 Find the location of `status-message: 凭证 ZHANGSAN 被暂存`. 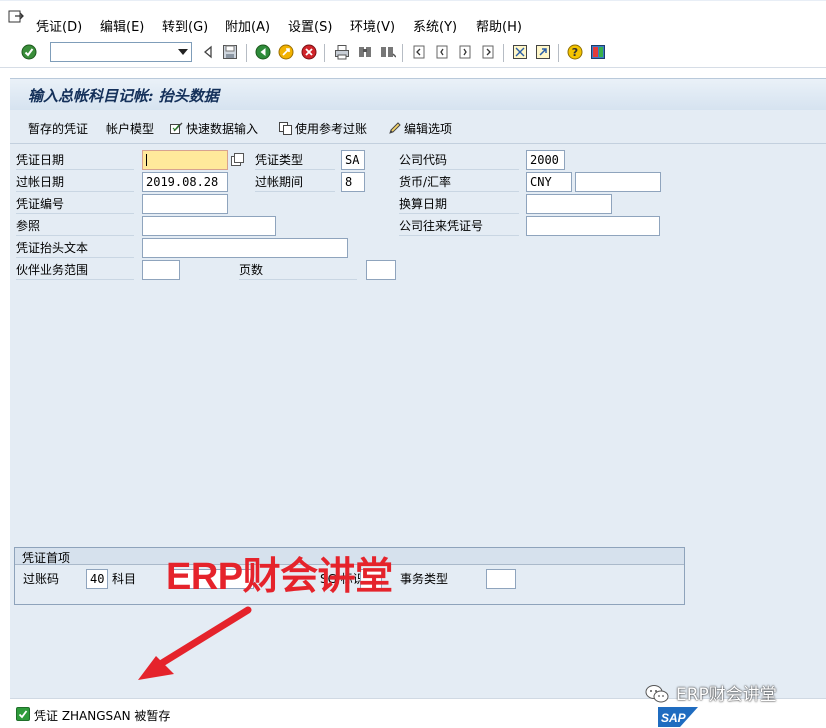

status-message: 凭证 ZHANGSAN 被暂存 is located at coordinates (102, 715).